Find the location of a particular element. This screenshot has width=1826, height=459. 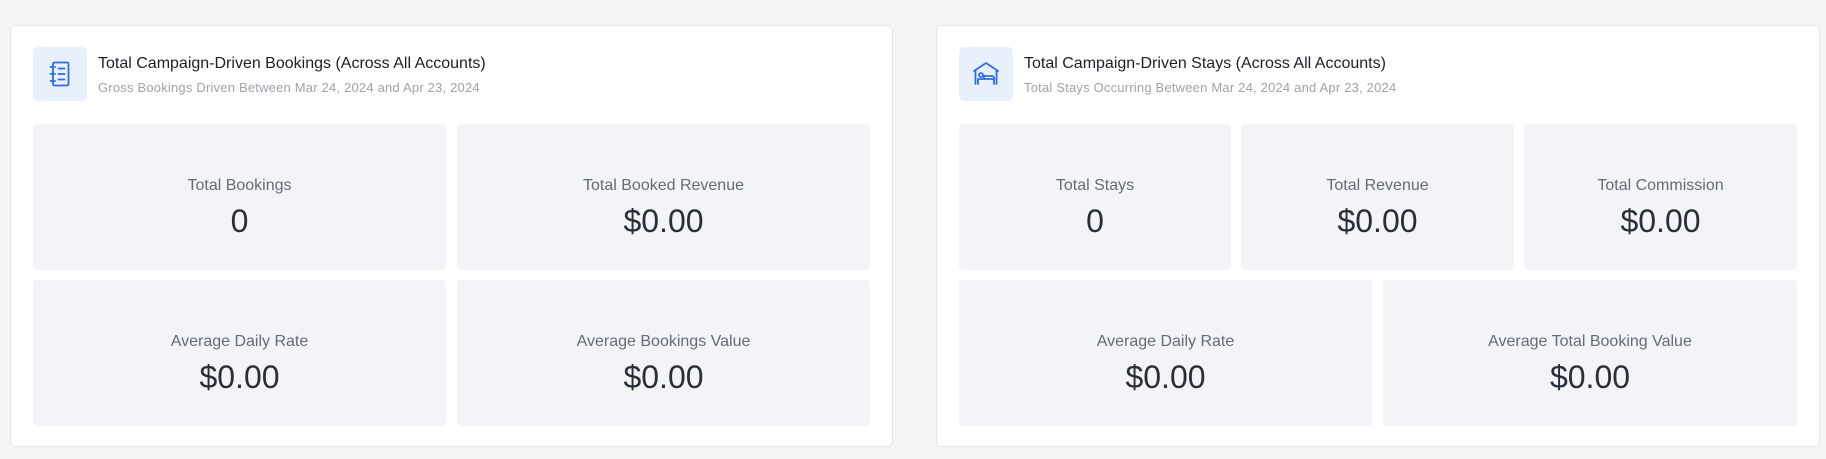

metric-tile-average-bookings-value: Average Bookings Value $0.00 is located at coordinates (663, 353).